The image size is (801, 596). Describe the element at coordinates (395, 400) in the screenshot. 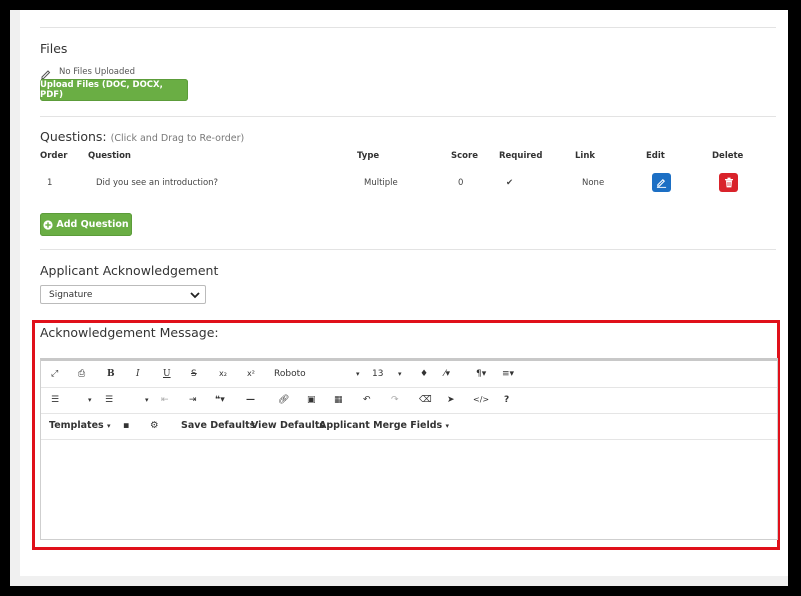

I see `redo-icon: ↷` at that location.